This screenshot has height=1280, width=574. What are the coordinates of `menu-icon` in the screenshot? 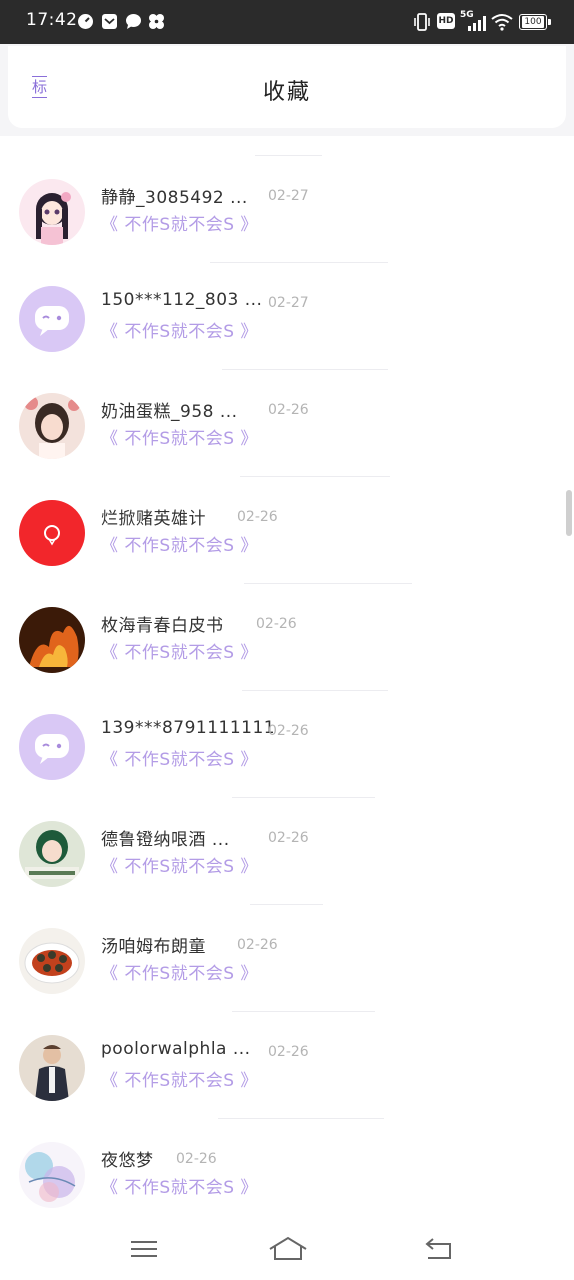 It's located at (144, 1249).